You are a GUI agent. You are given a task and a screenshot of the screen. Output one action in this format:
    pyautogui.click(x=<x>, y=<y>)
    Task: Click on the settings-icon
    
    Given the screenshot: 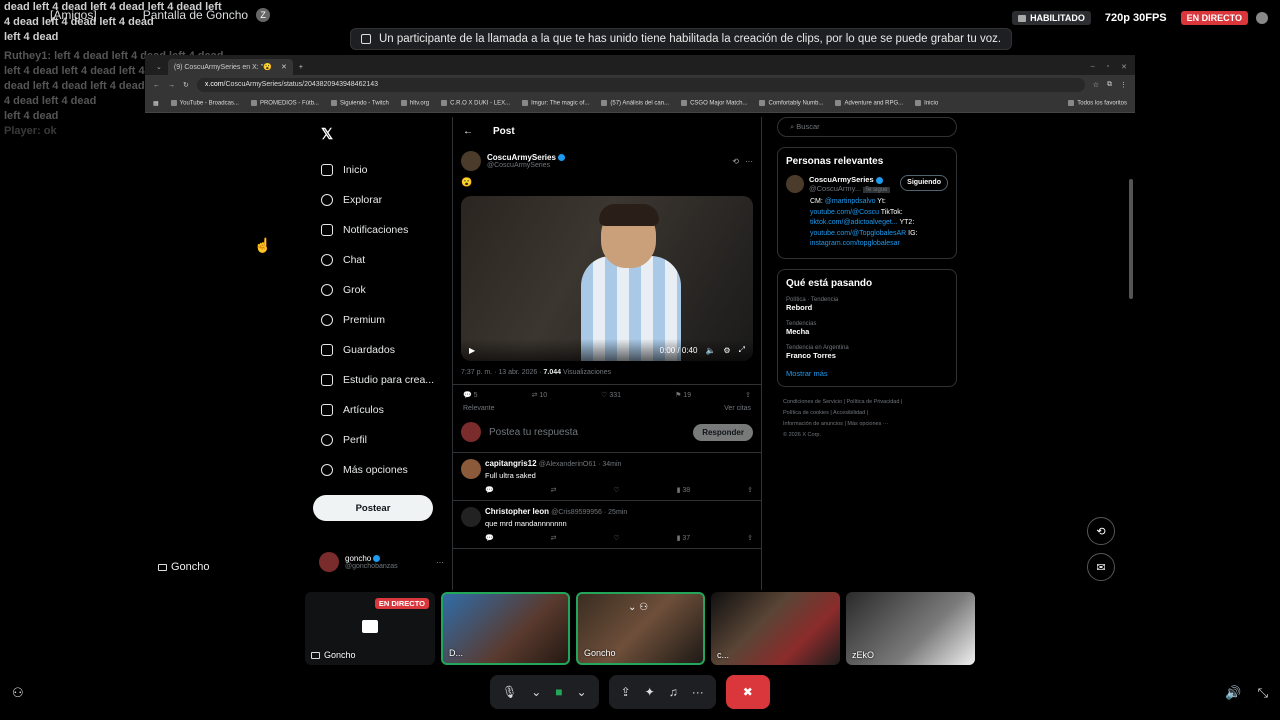 What is the action you would take?
    pyautogui.click(x=1262, y=18)
    